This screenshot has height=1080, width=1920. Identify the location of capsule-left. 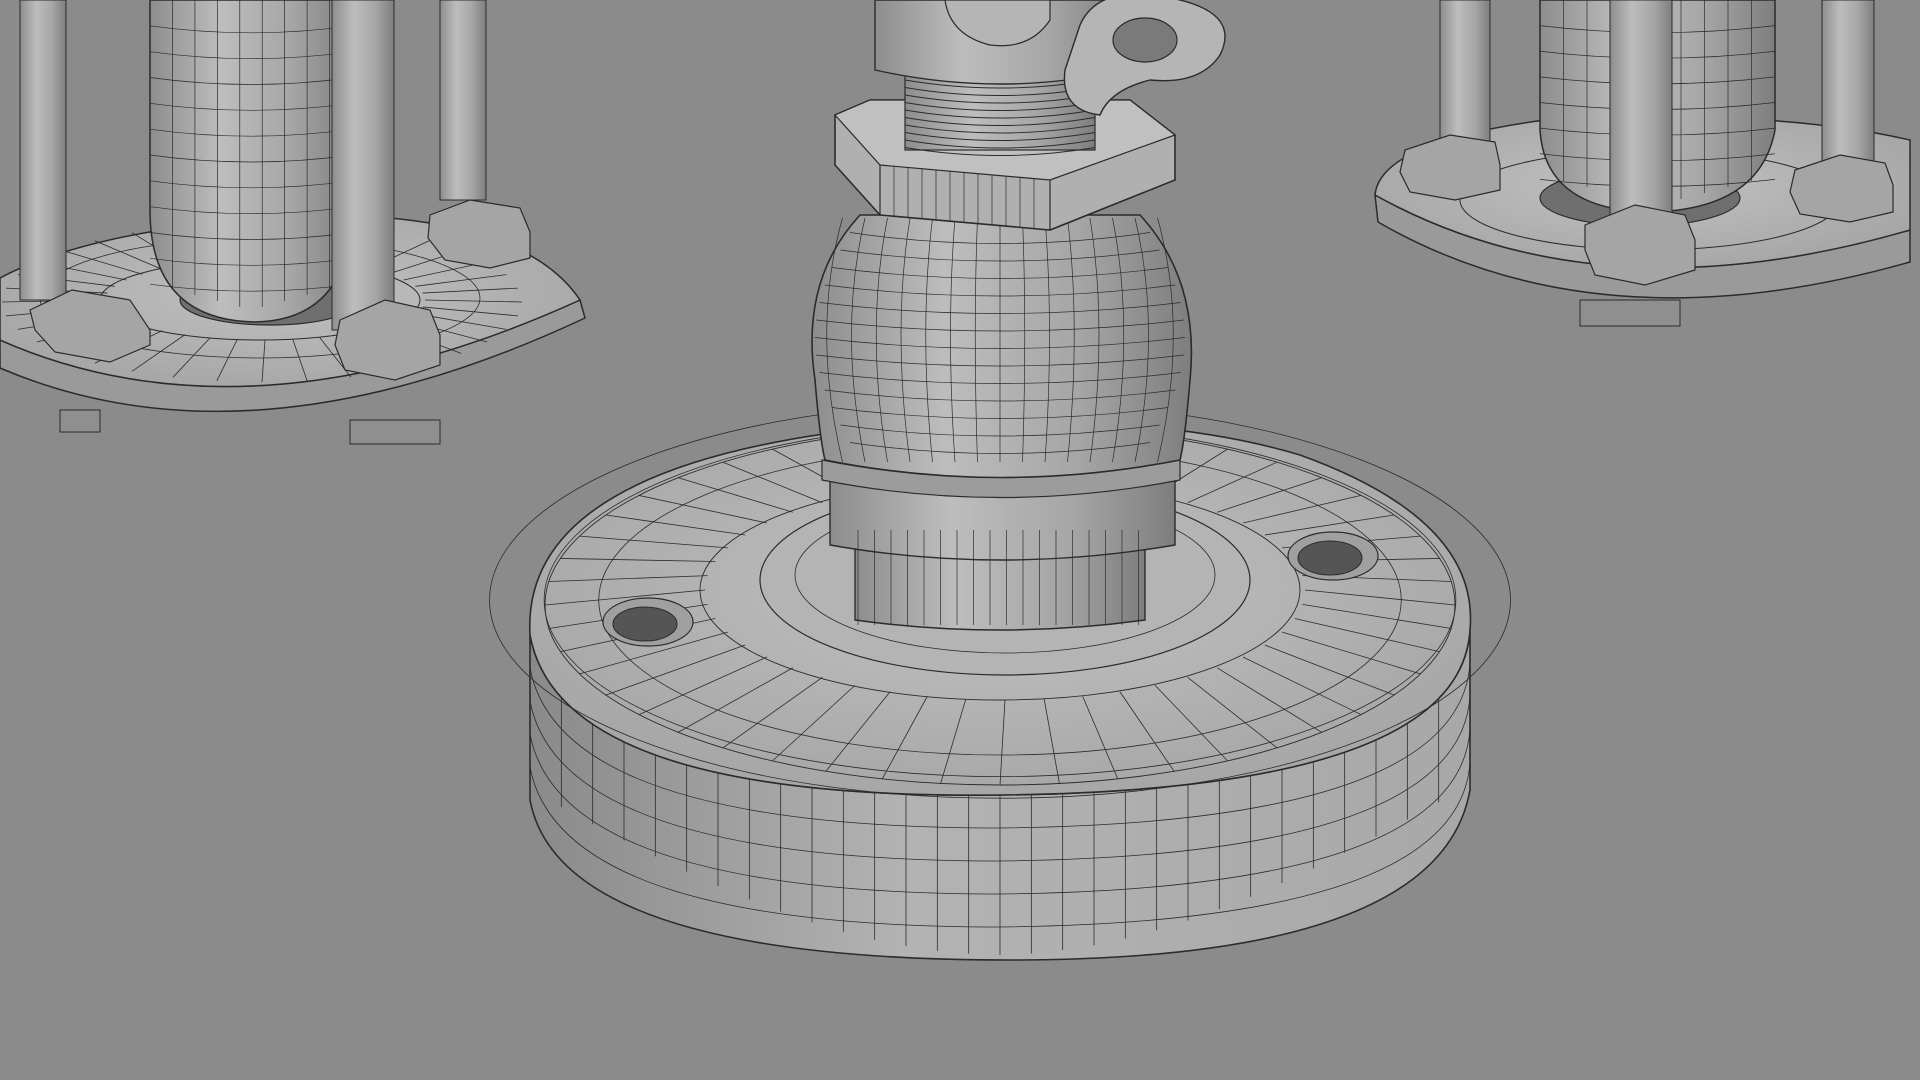
(251, 161).